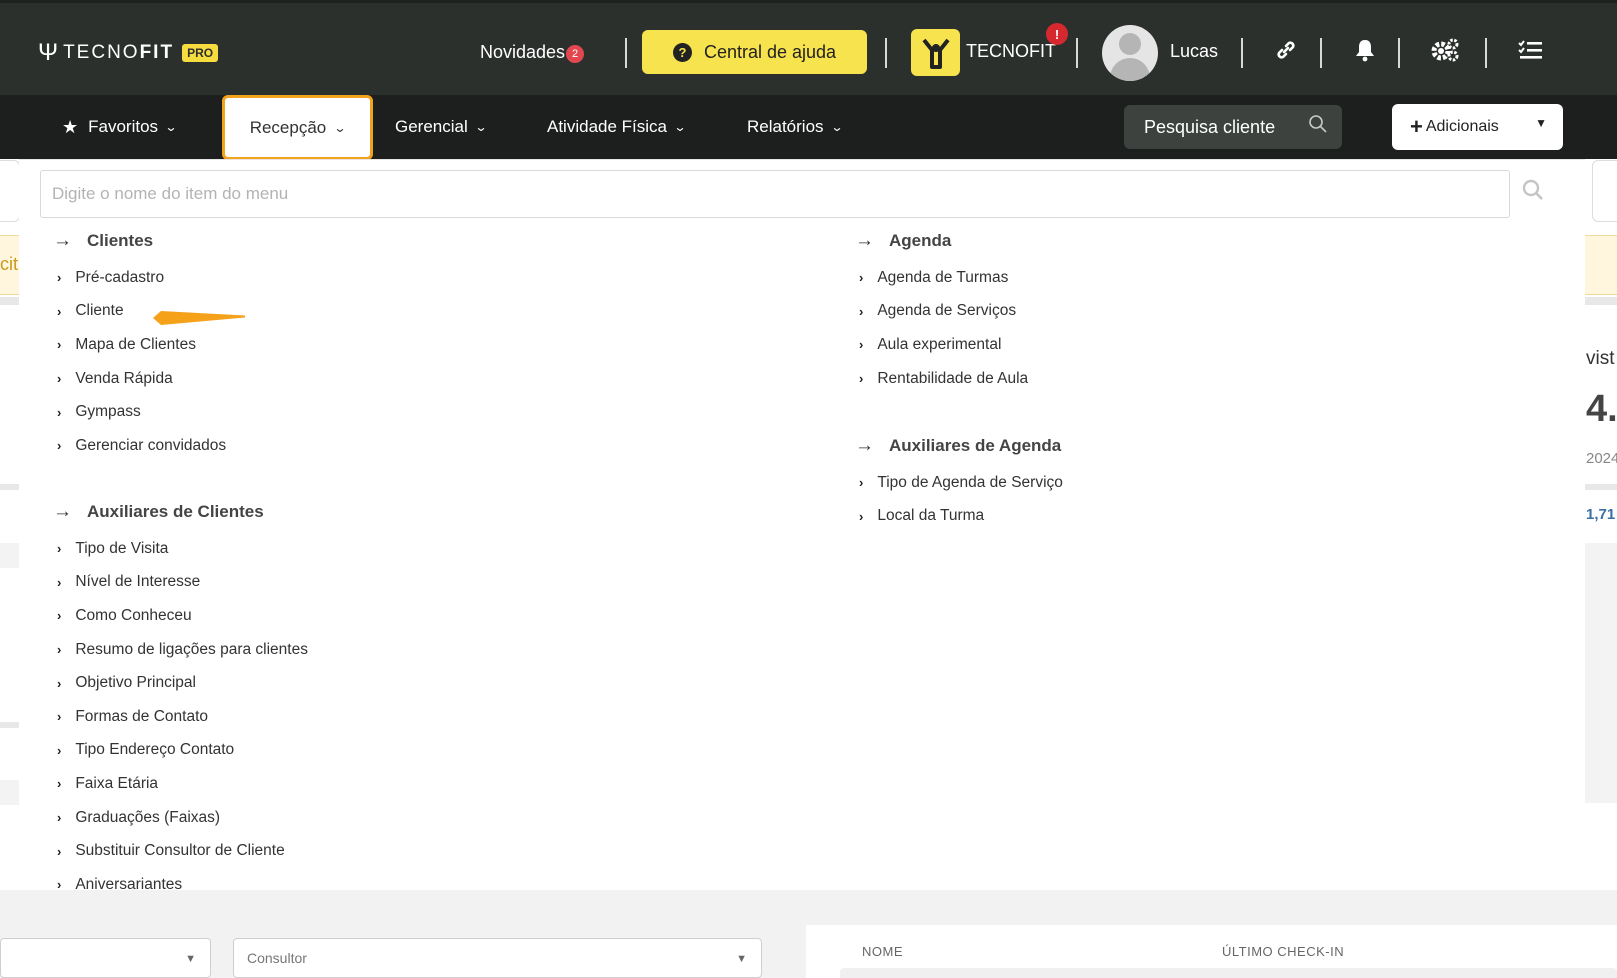 The width and height of the screenshot is (1617, 978). Describe the element at coordinates (1601, 514) in the screenshot. I see `background-text-fragment: 1,71` at that location.